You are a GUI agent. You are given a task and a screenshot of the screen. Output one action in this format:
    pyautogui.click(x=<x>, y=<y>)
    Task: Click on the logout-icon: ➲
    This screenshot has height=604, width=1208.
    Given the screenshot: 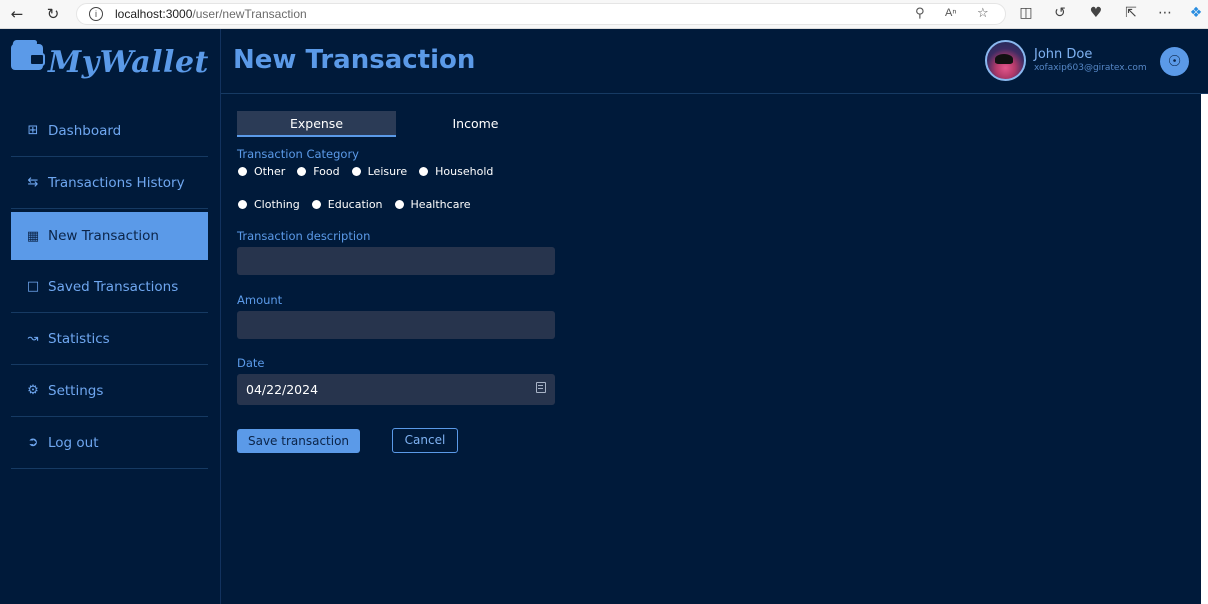 What is the action you would take?
    pyautogui.click(x=33, y=442)
    